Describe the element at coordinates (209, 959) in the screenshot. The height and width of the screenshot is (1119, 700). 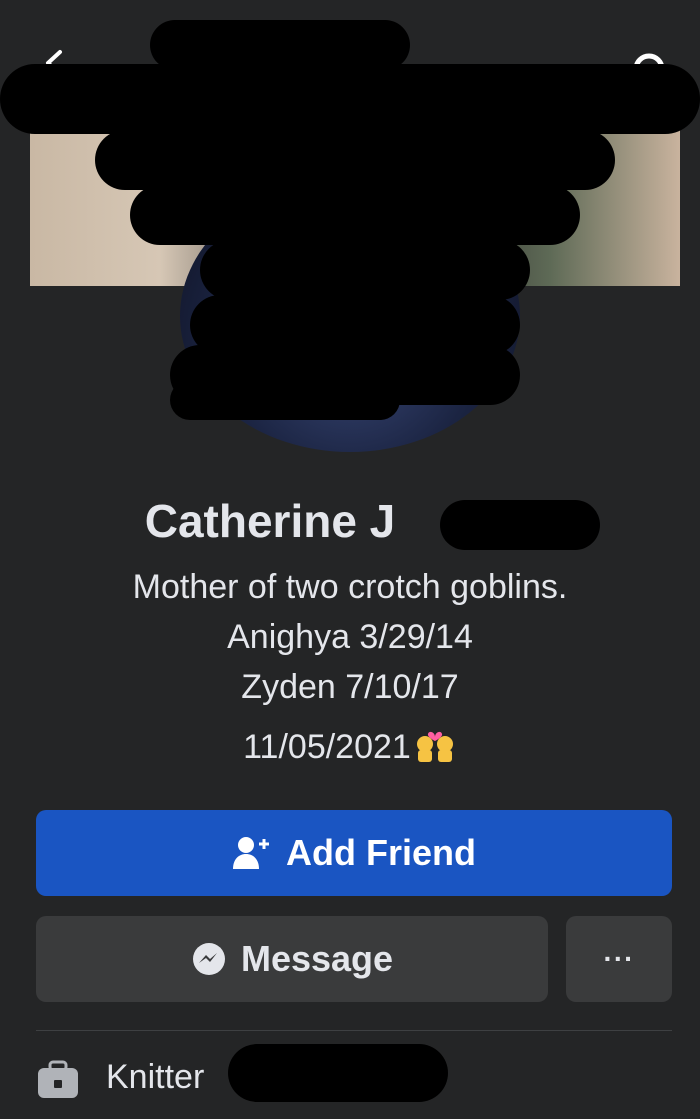
I see `messenger-icon` at that location.